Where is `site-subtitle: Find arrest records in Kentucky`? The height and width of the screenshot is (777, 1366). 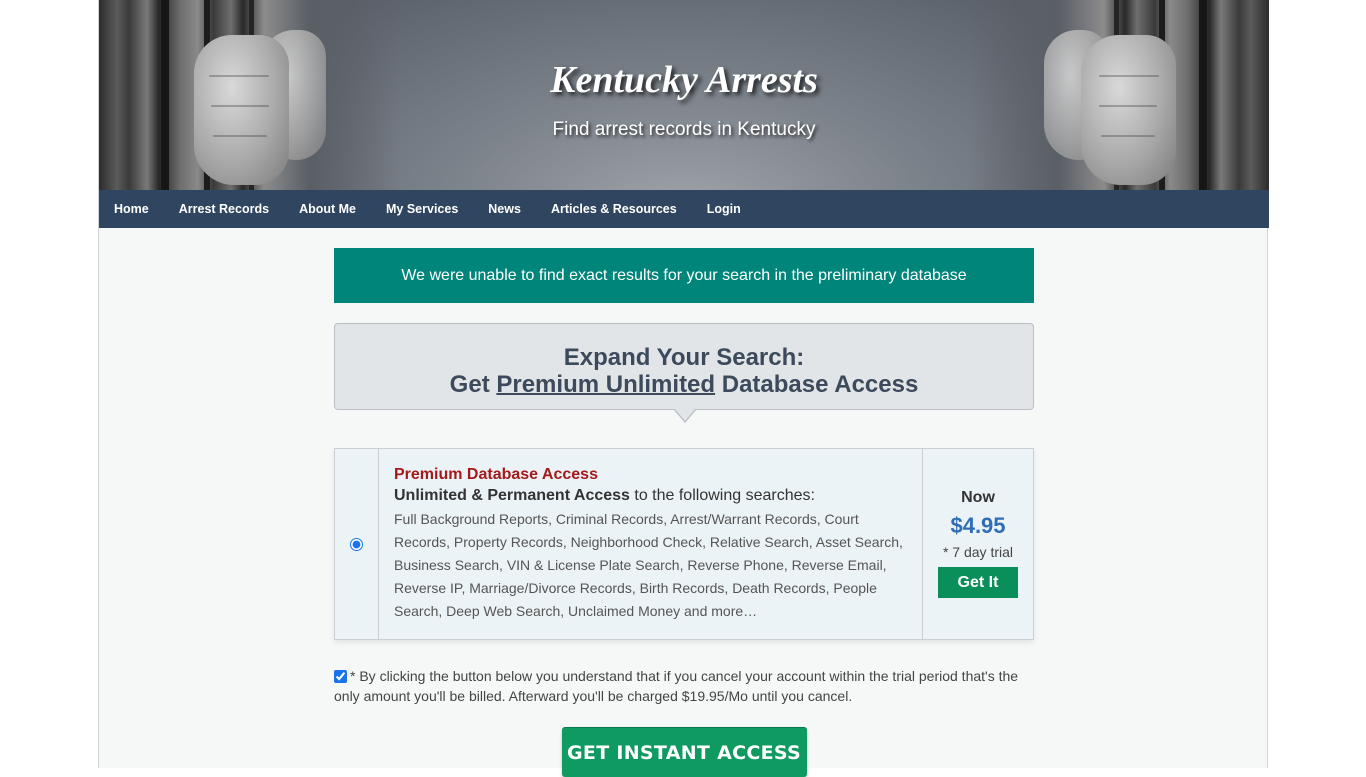 site-subtitle: Find arrest records in Kentucky is located at coordinates (684, 129).